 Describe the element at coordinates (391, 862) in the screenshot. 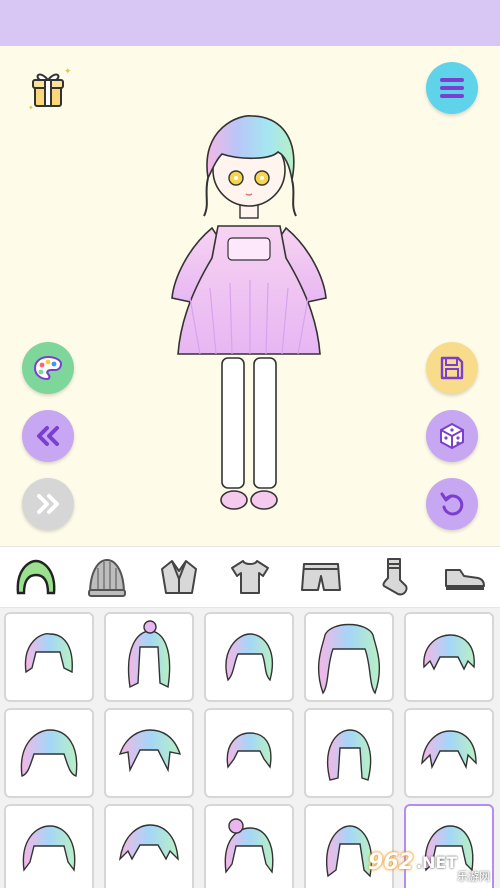

I see `watermark-logo: 962` at that location.